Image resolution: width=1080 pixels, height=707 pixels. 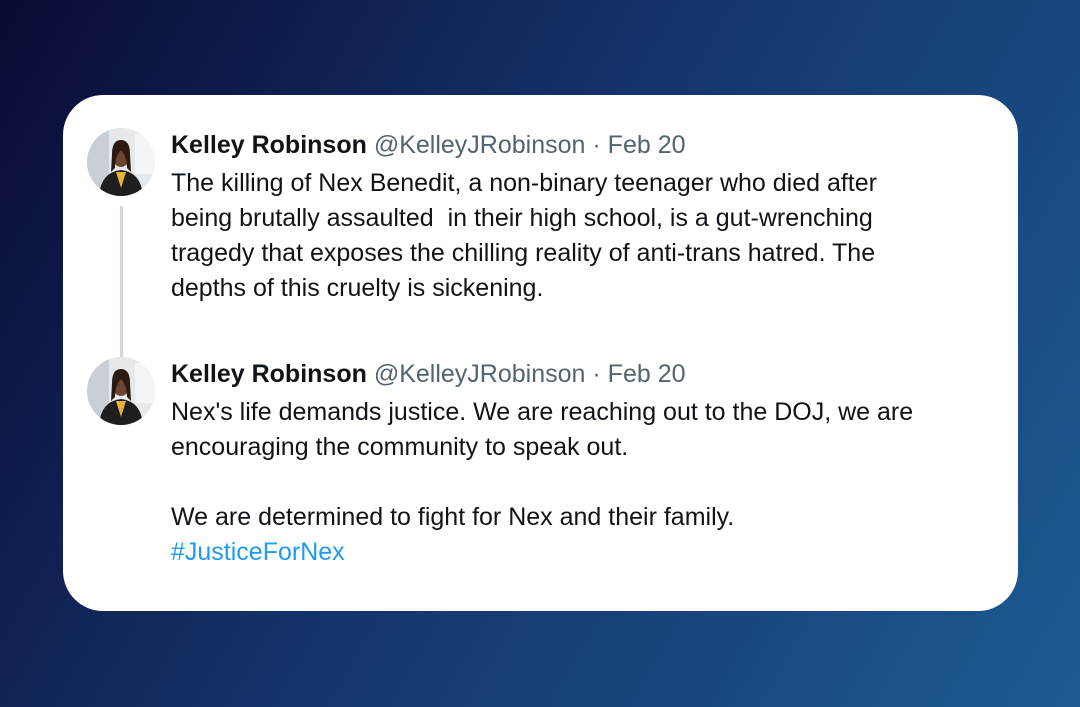 I want to click on thread-connector-line, so click(x=121, y=286).